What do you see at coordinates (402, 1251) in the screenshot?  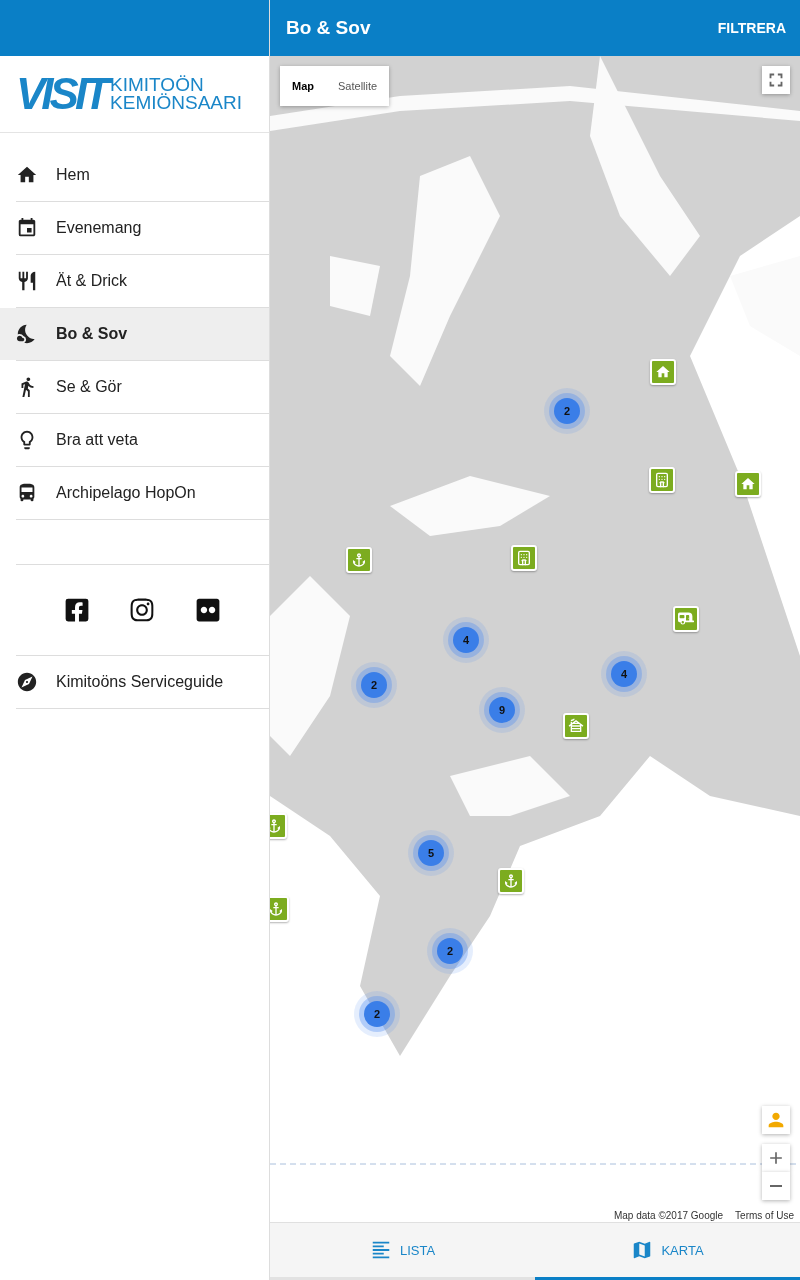 I see `view-tab: LISTA` at bounding box center [402, 1251].